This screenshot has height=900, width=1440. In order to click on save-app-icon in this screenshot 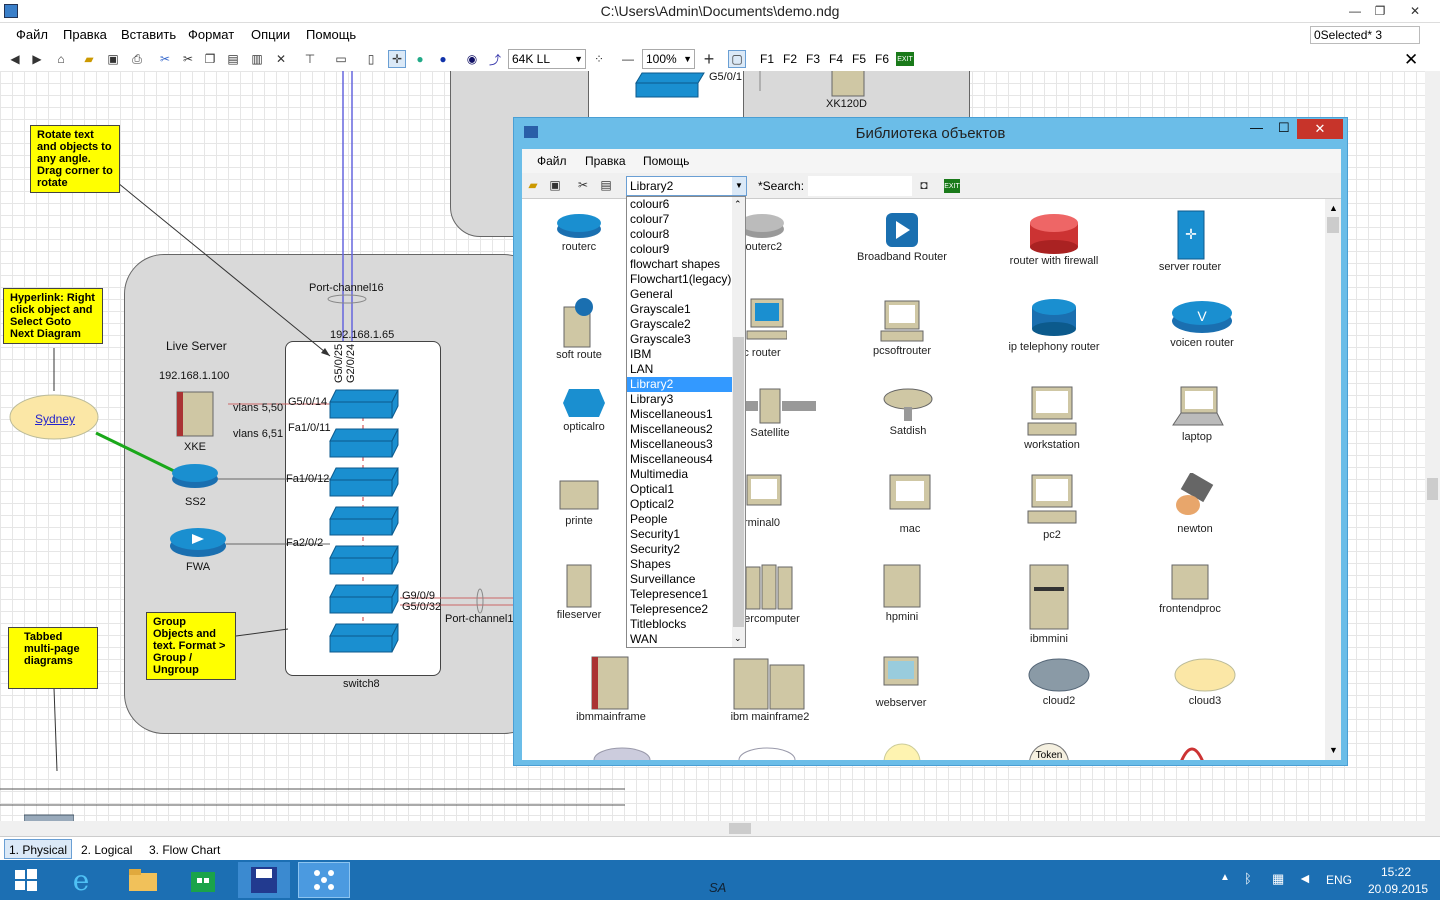, I will do `click(264, 880)`.